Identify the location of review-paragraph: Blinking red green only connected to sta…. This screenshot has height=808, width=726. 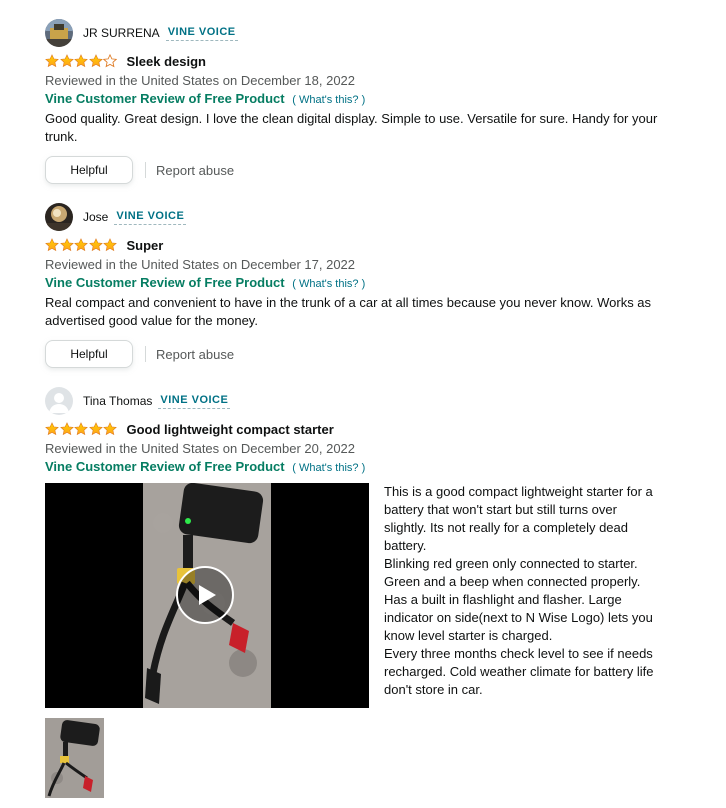
(518, 599).